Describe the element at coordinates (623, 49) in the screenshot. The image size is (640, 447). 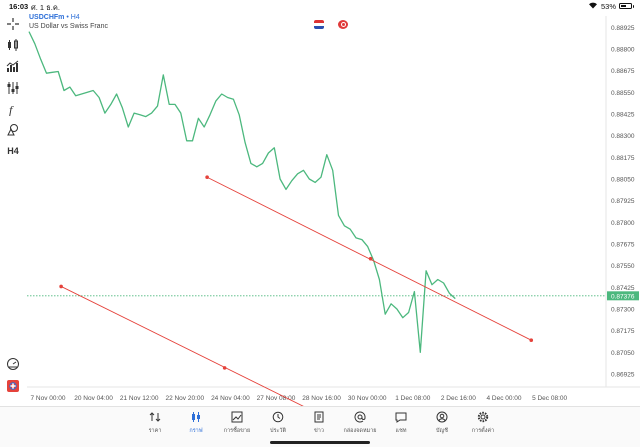
I see `price-tick-label: 0.88800` at that location.